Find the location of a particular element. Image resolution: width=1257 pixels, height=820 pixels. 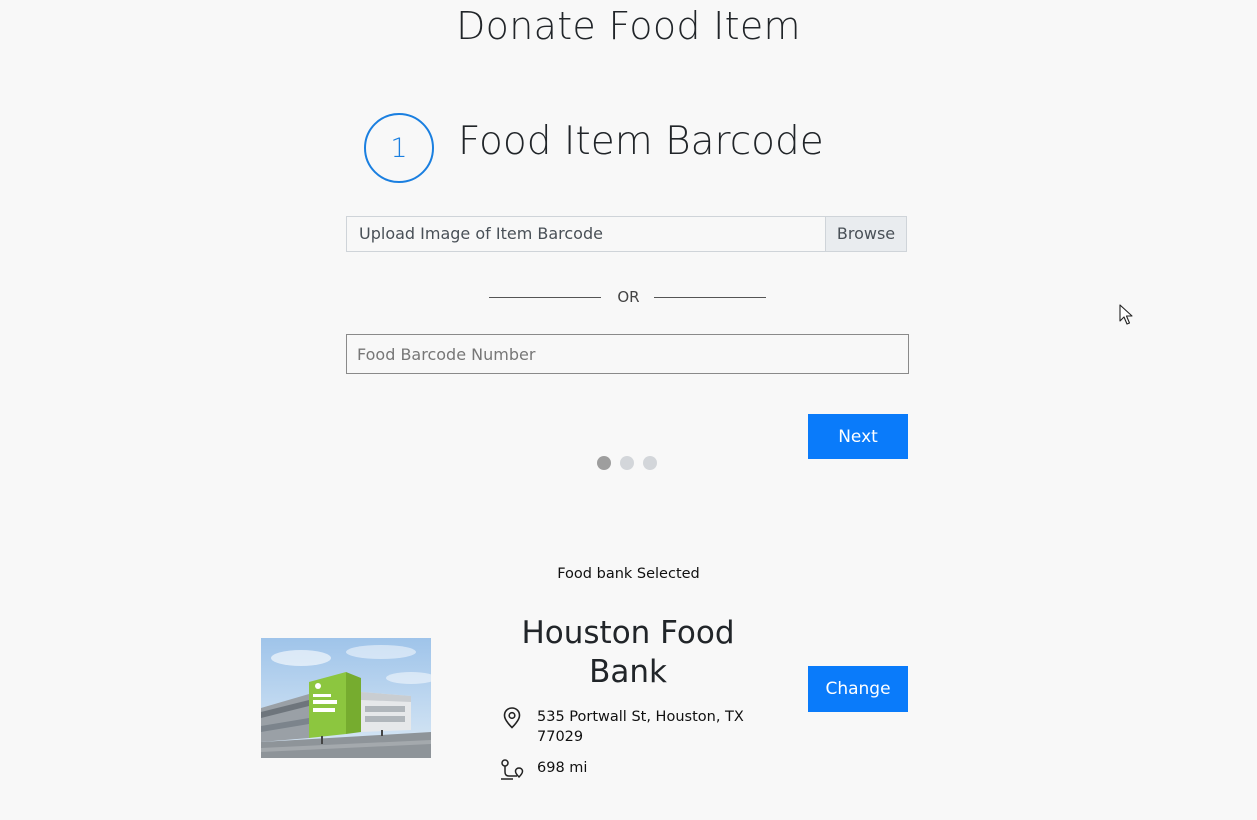

route-icon is located at coordinates (512, 771).